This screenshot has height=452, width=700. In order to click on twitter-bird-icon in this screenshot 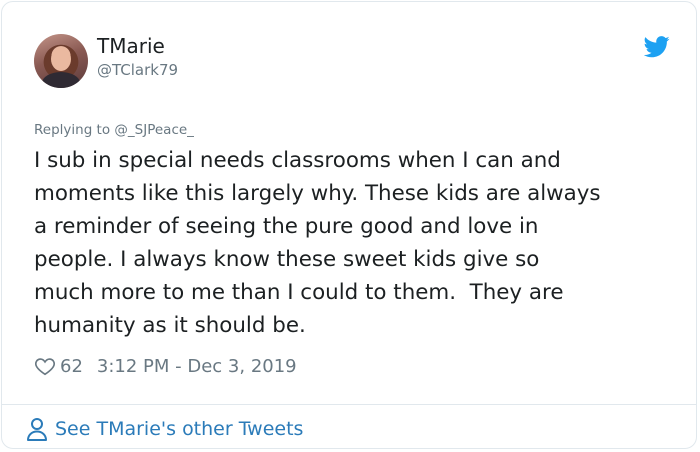, I will do `click(657, 47)`.